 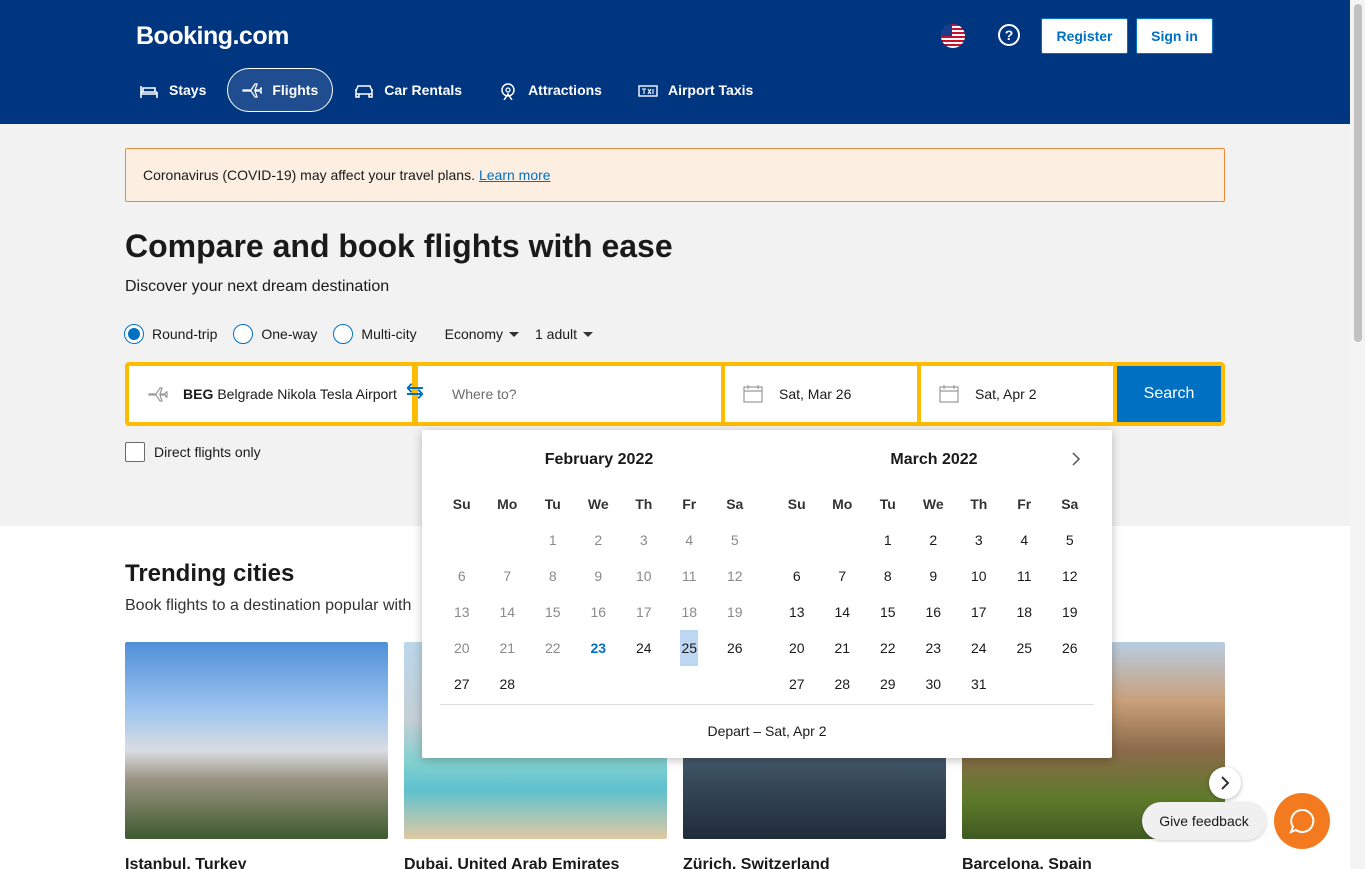 What do you see at coordinates (756, 862) in the screenshot?
I see `city-card-label: Zürich, Switzerland` at bounding box center [756, 862].